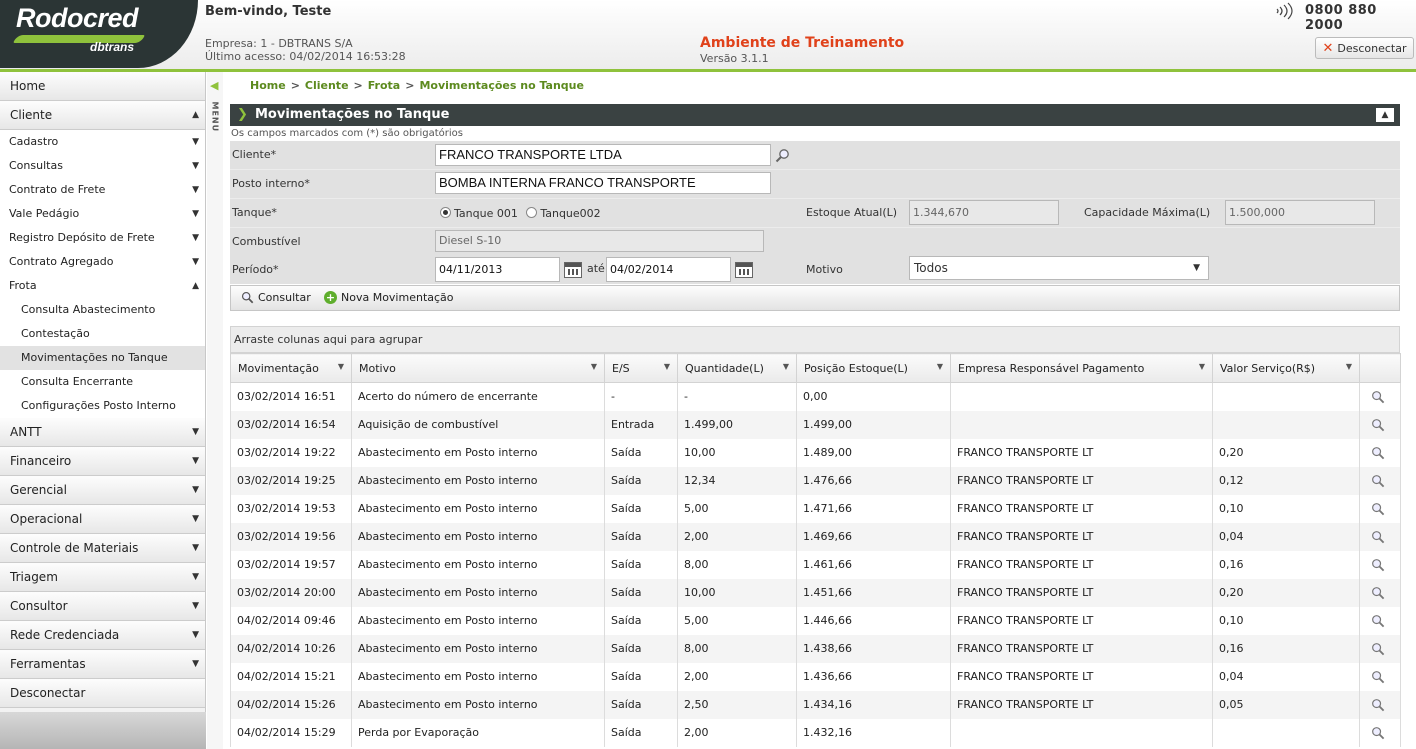  I want to click on sidebar-item-movimentacoes-tanque: Movimentações no Tanque, so click(102, 358).